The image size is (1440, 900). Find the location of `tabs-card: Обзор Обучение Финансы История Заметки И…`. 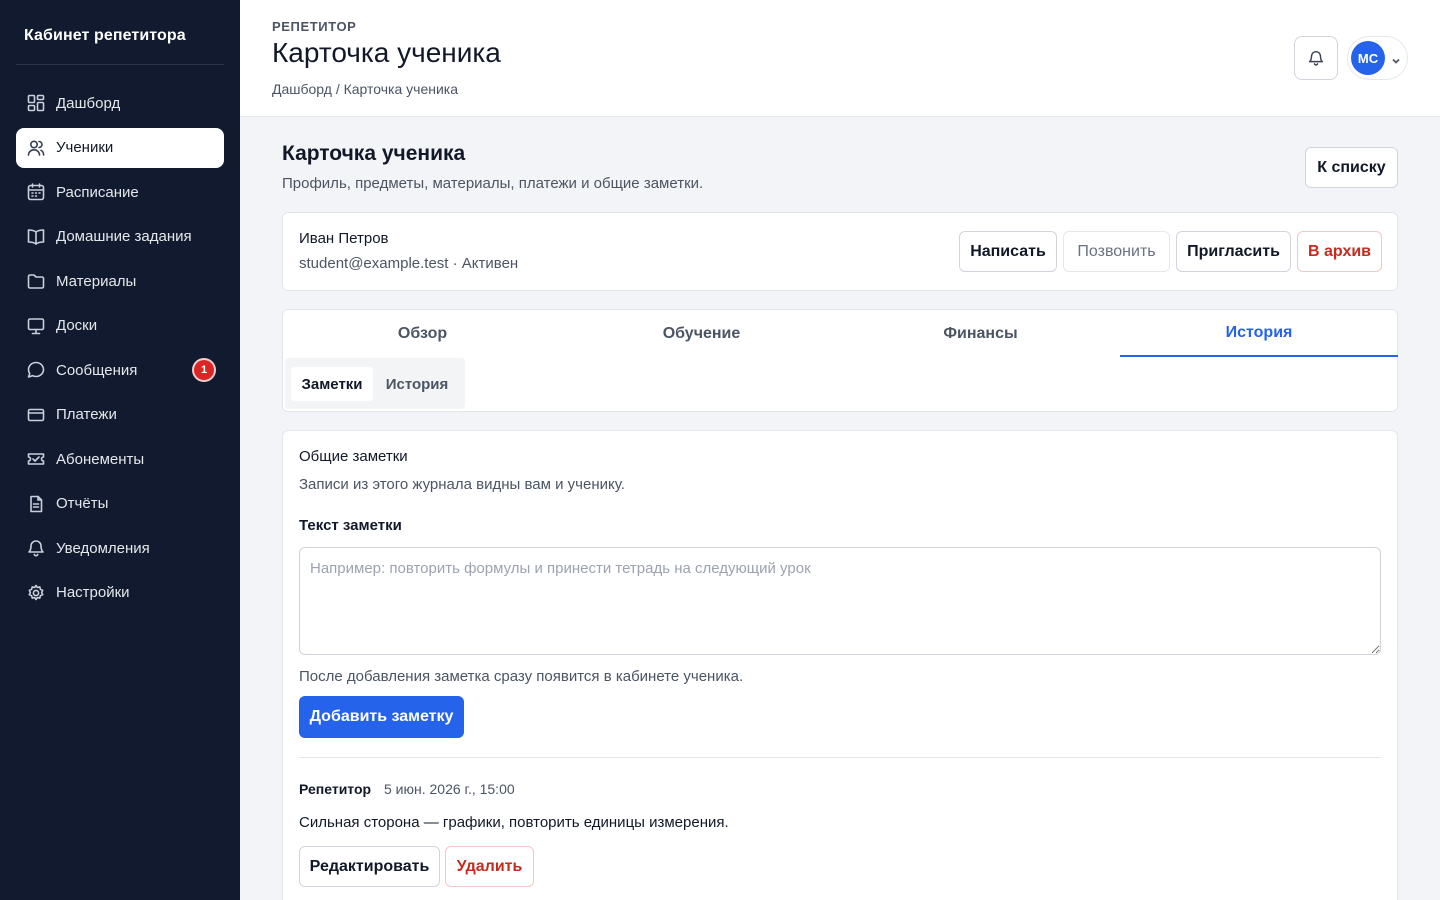

tabs-card: Обзор Обучение Финансы История Заметки И… is located at coordinates (840, 360).